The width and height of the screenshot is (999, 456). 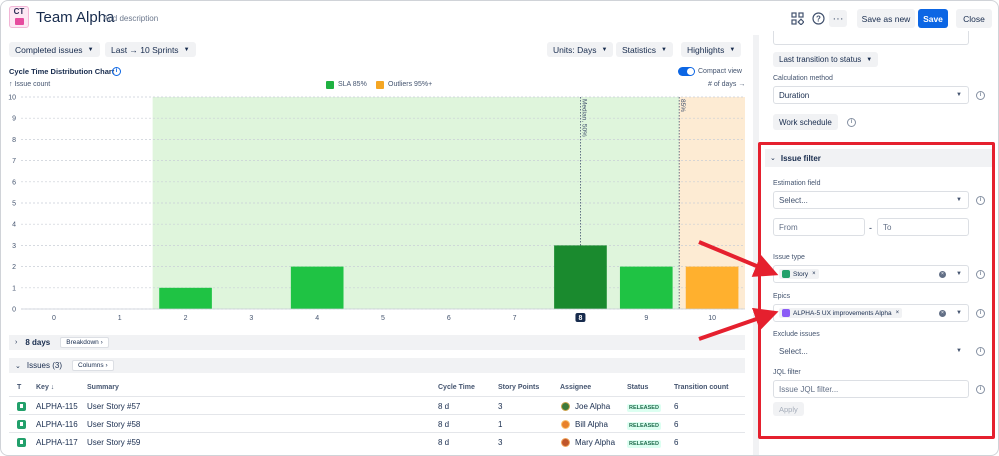 I want to click on arrow-to-epics, so click(x=738, y=324).